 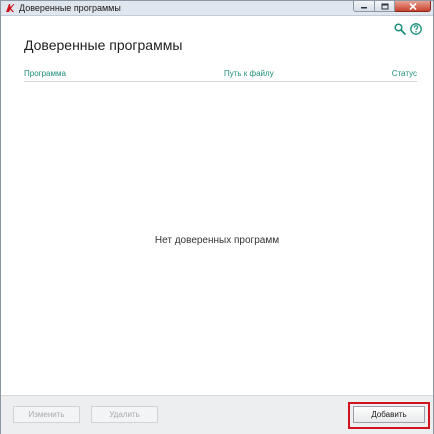 What do you see at coordinates (217, 240) in the screenshot?
I see `empty-list-message: Нет доверенных программ` at bounding box center [217, 240].